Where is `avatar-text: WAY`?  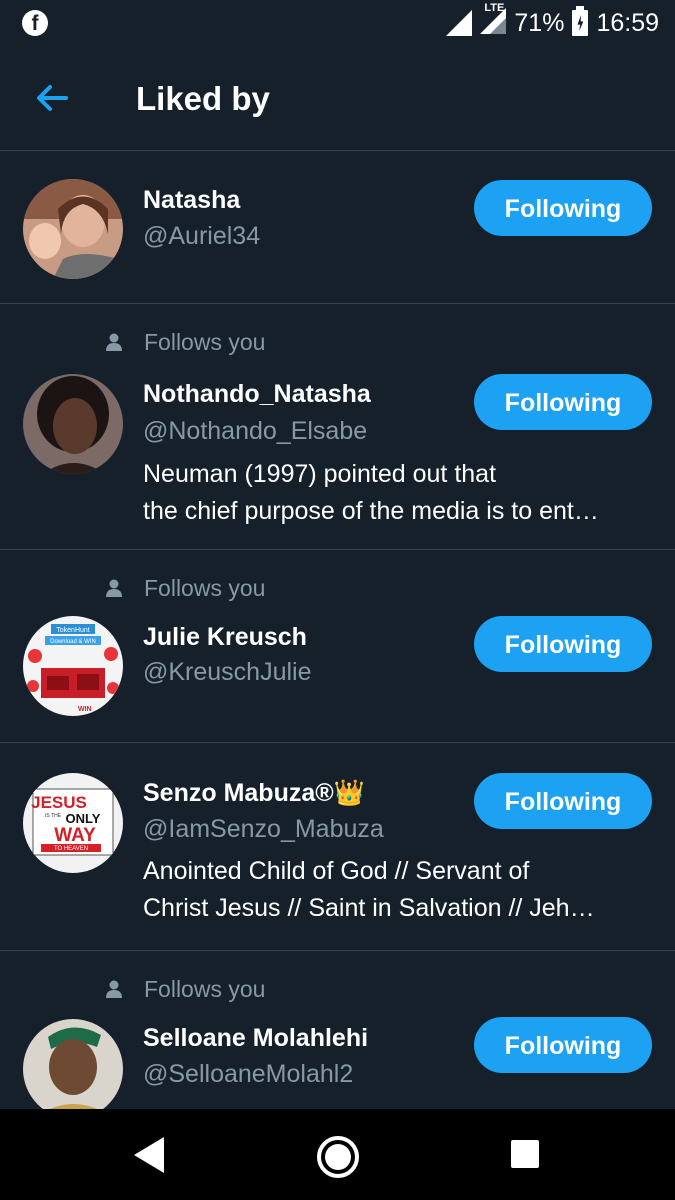
avatar-text: WAY is located at coordinates (75, 835).